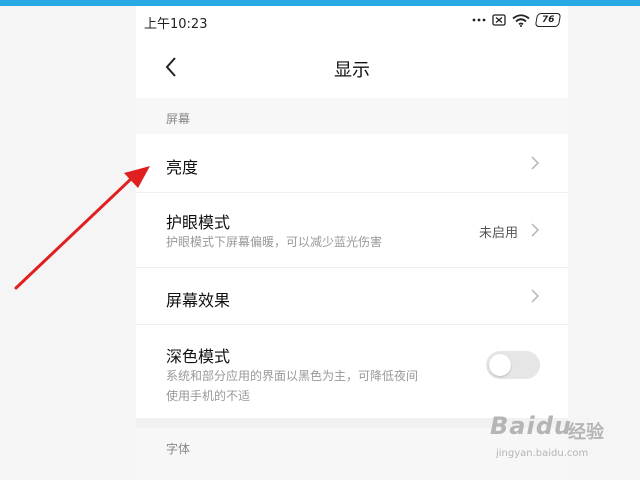 The image size is (640, 480). I want to click on section-label-screen: 屏幕, so click(178, 119).